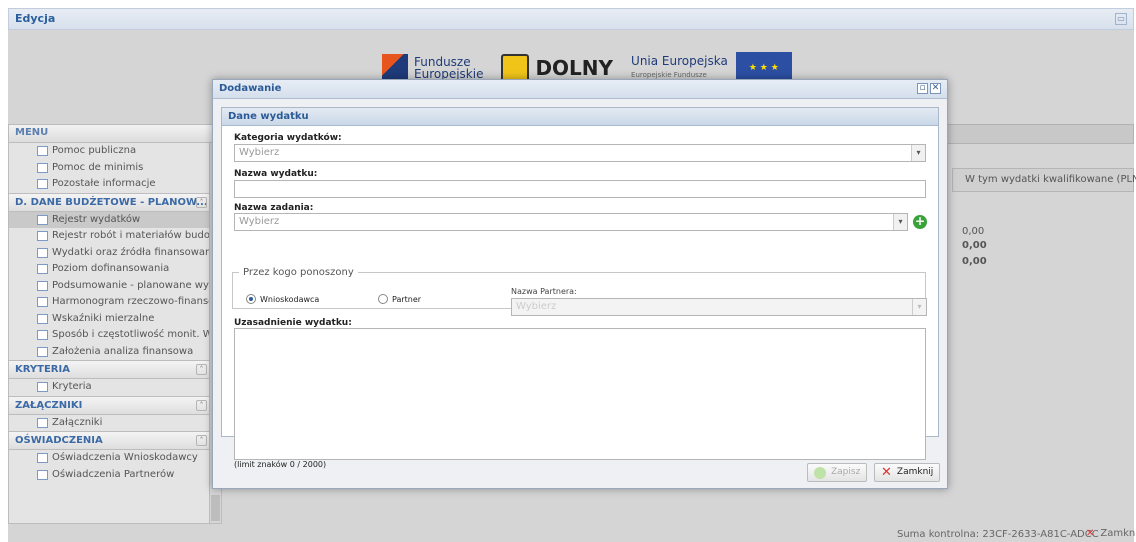 The image size is (1136, 542). Describe the element at coordinates (580, 189) in the screenshot. I see `expense-name-field` at that location.